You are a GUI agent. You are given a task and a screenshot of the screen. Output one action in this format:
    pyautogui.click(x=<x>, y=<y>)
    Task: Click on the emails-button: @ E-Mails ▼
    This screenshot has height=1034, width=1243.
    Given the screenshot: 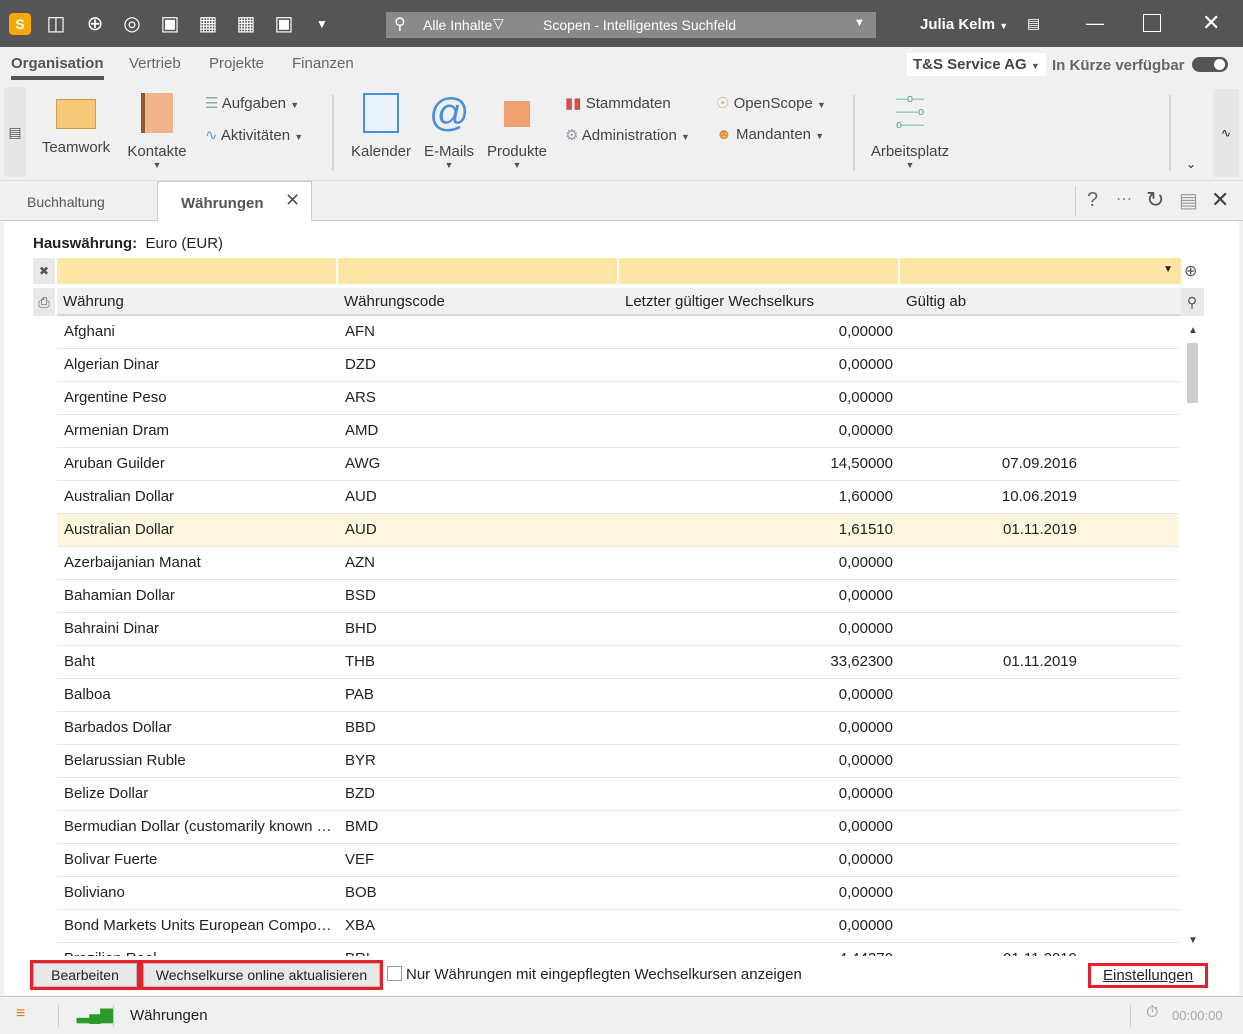 What is the action you would take?
    pyautogui.click(x=449, y=131)
    